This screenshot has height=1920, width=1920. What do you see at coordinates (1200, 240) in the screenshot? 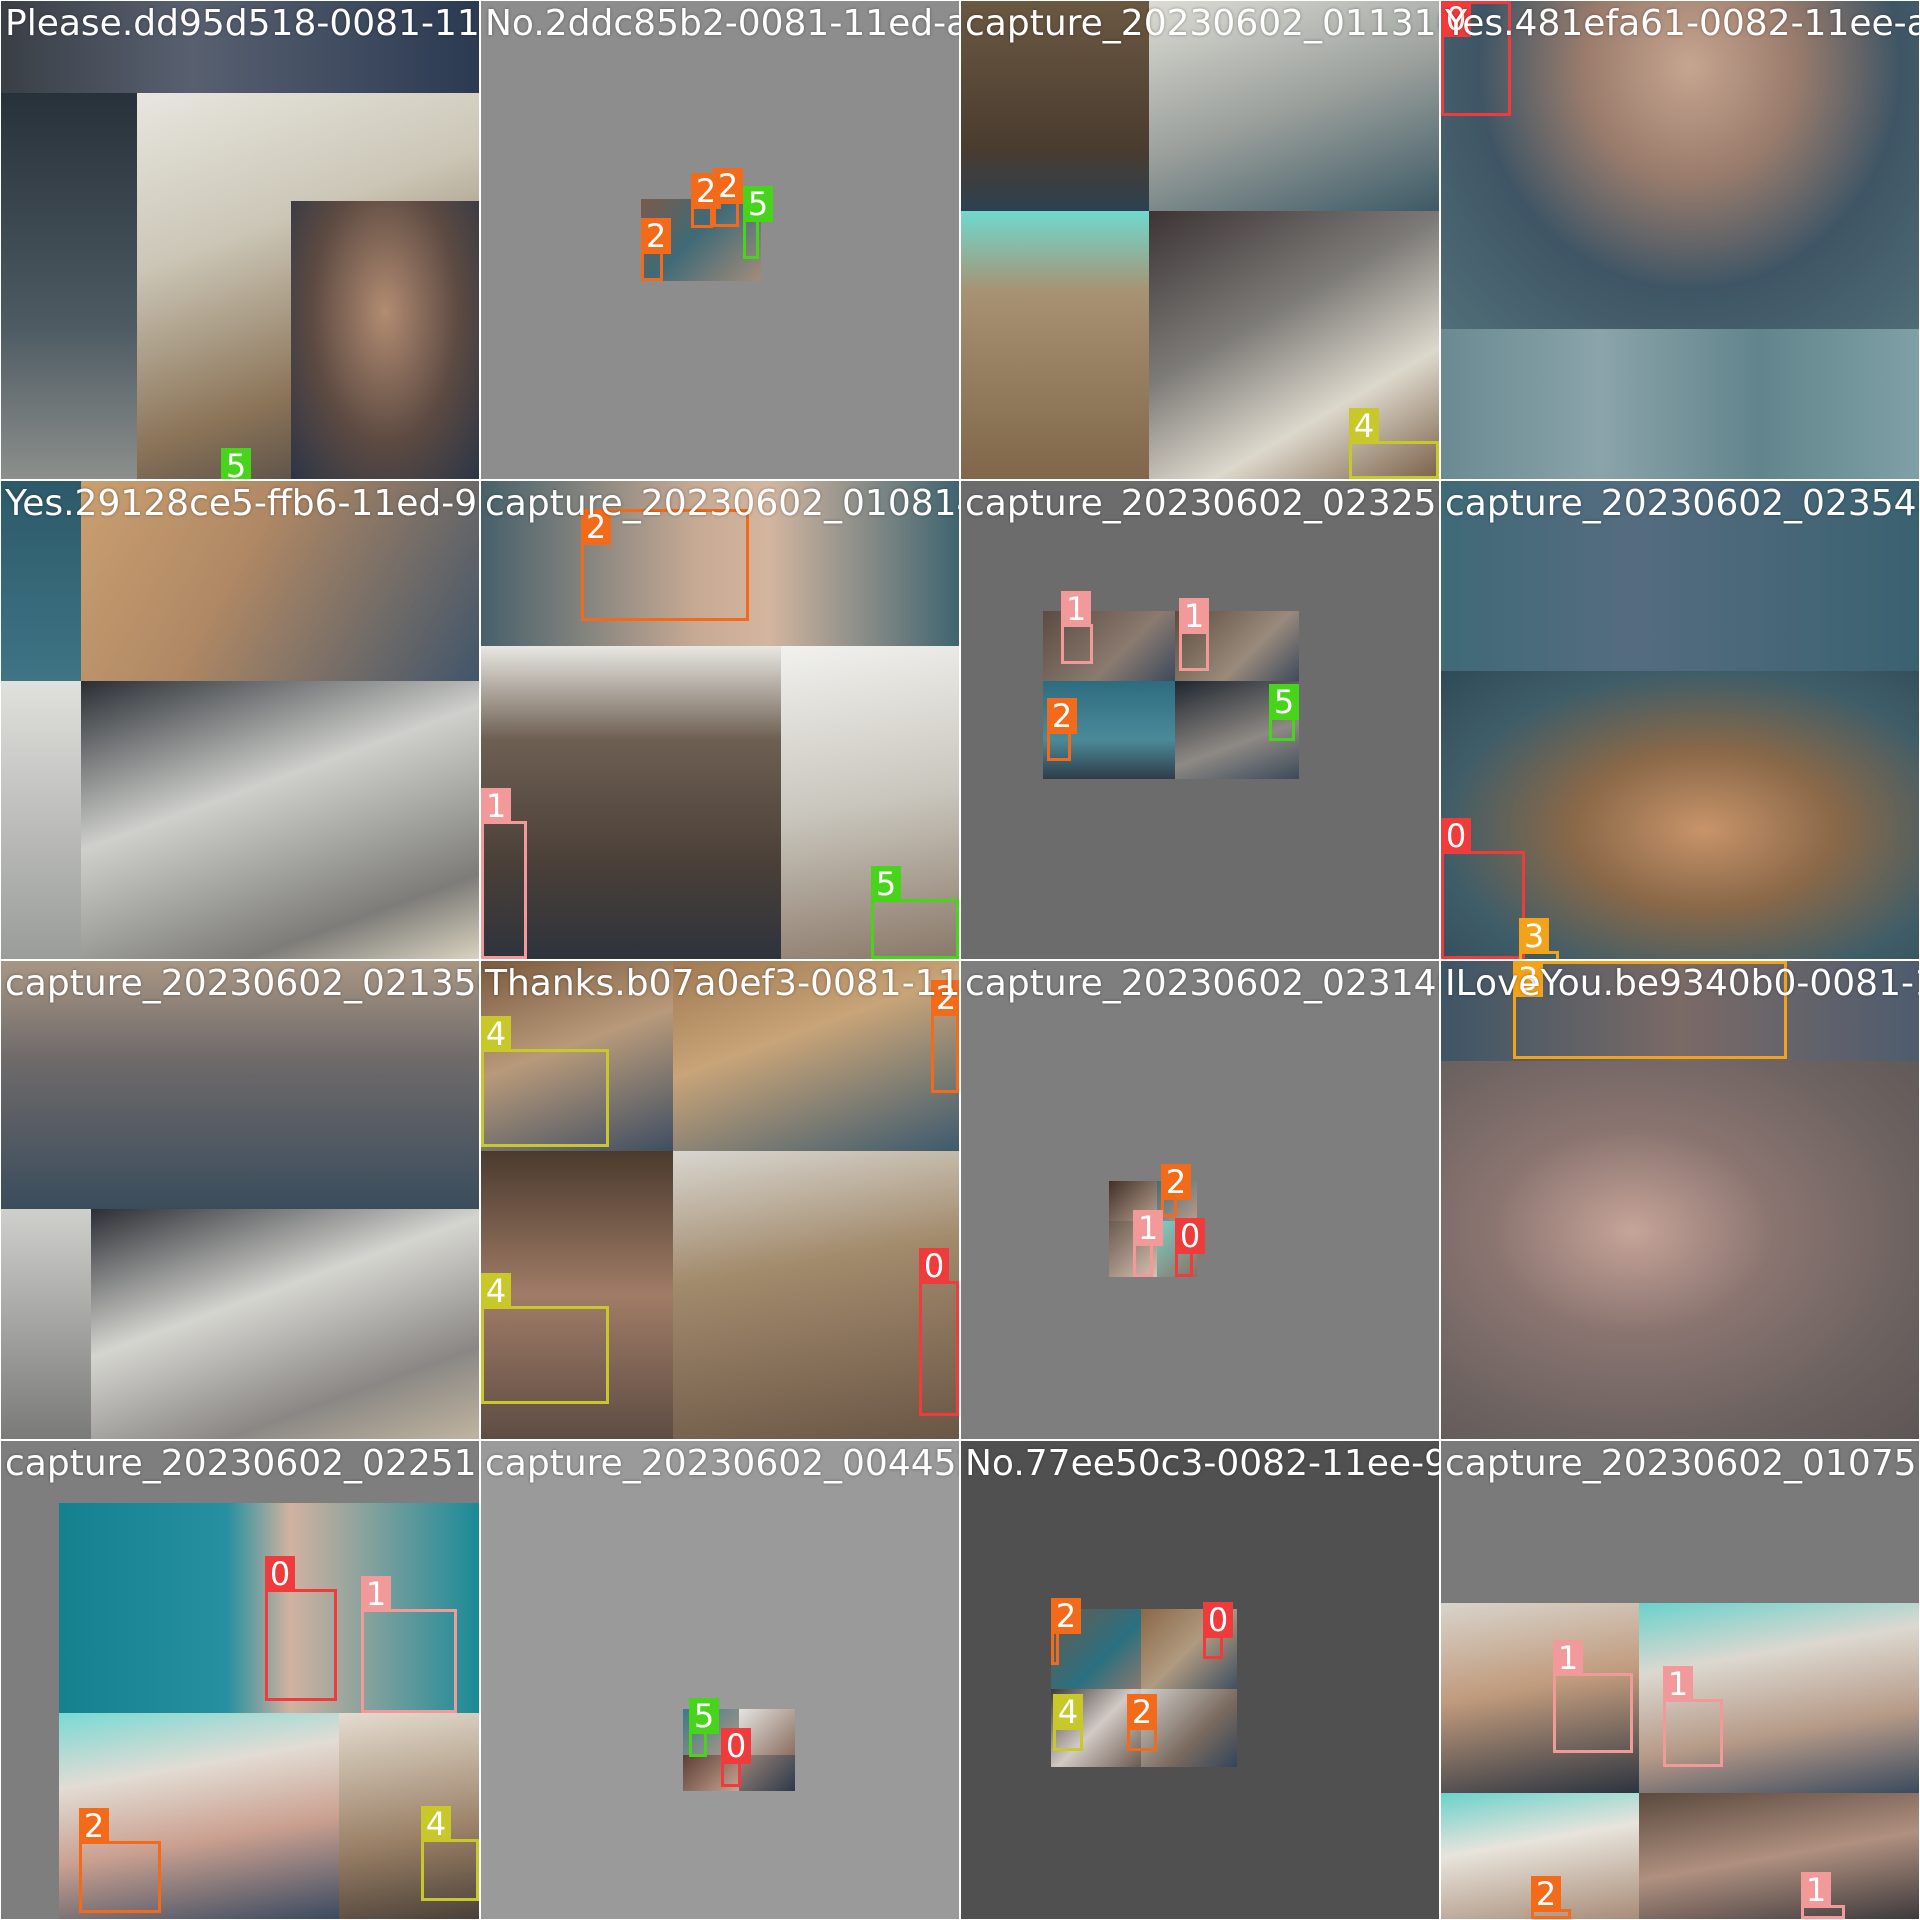
I see `mosaic-tile: 4capture_20230602_011310.png` at bounding box center [1200, 240].